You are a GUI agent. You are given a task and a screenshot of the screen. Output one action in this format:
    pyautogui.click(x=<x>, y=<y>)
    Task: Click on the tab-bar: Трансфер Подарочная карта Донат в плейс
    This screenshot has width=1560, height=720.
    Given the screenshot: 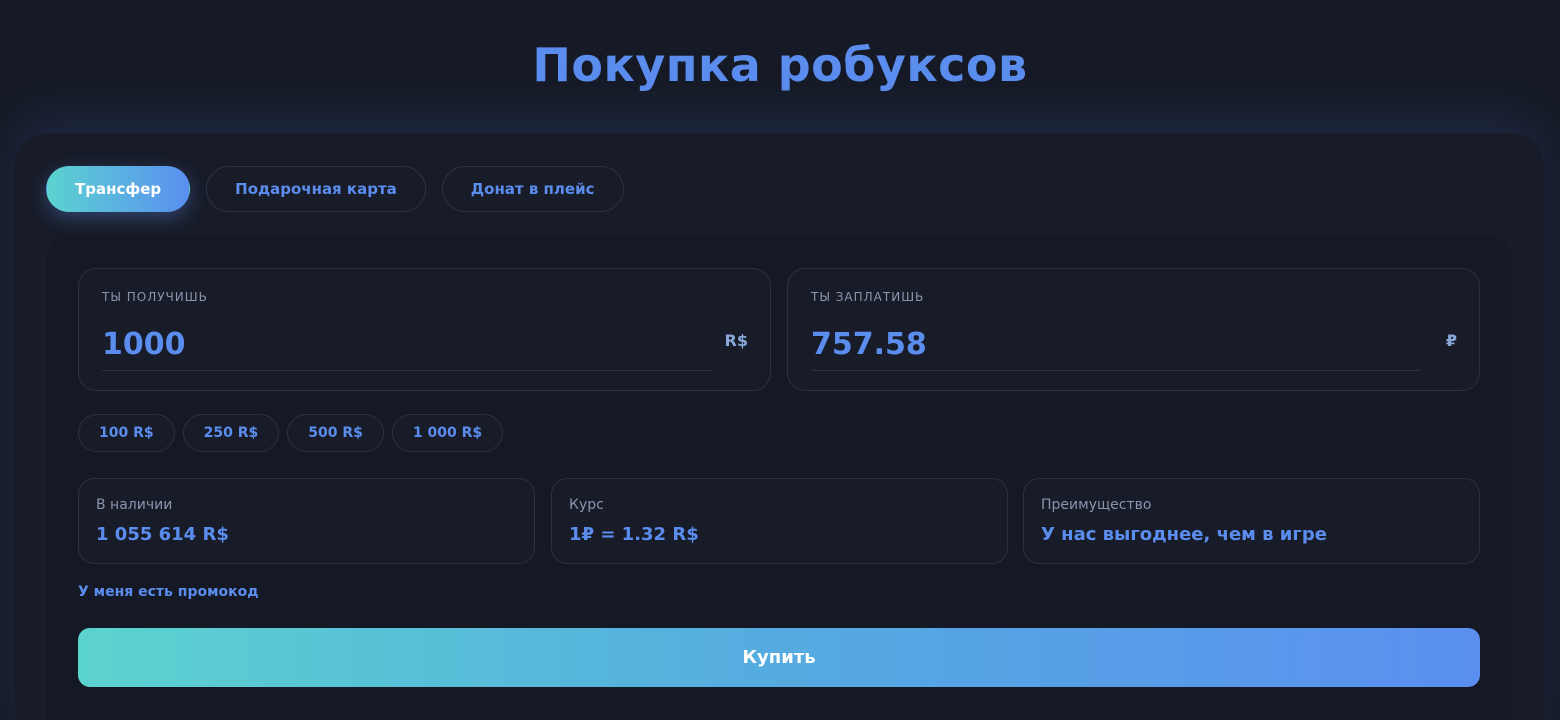 What is the action you would take?
    pyautogui.click(x=335, y=189)
    